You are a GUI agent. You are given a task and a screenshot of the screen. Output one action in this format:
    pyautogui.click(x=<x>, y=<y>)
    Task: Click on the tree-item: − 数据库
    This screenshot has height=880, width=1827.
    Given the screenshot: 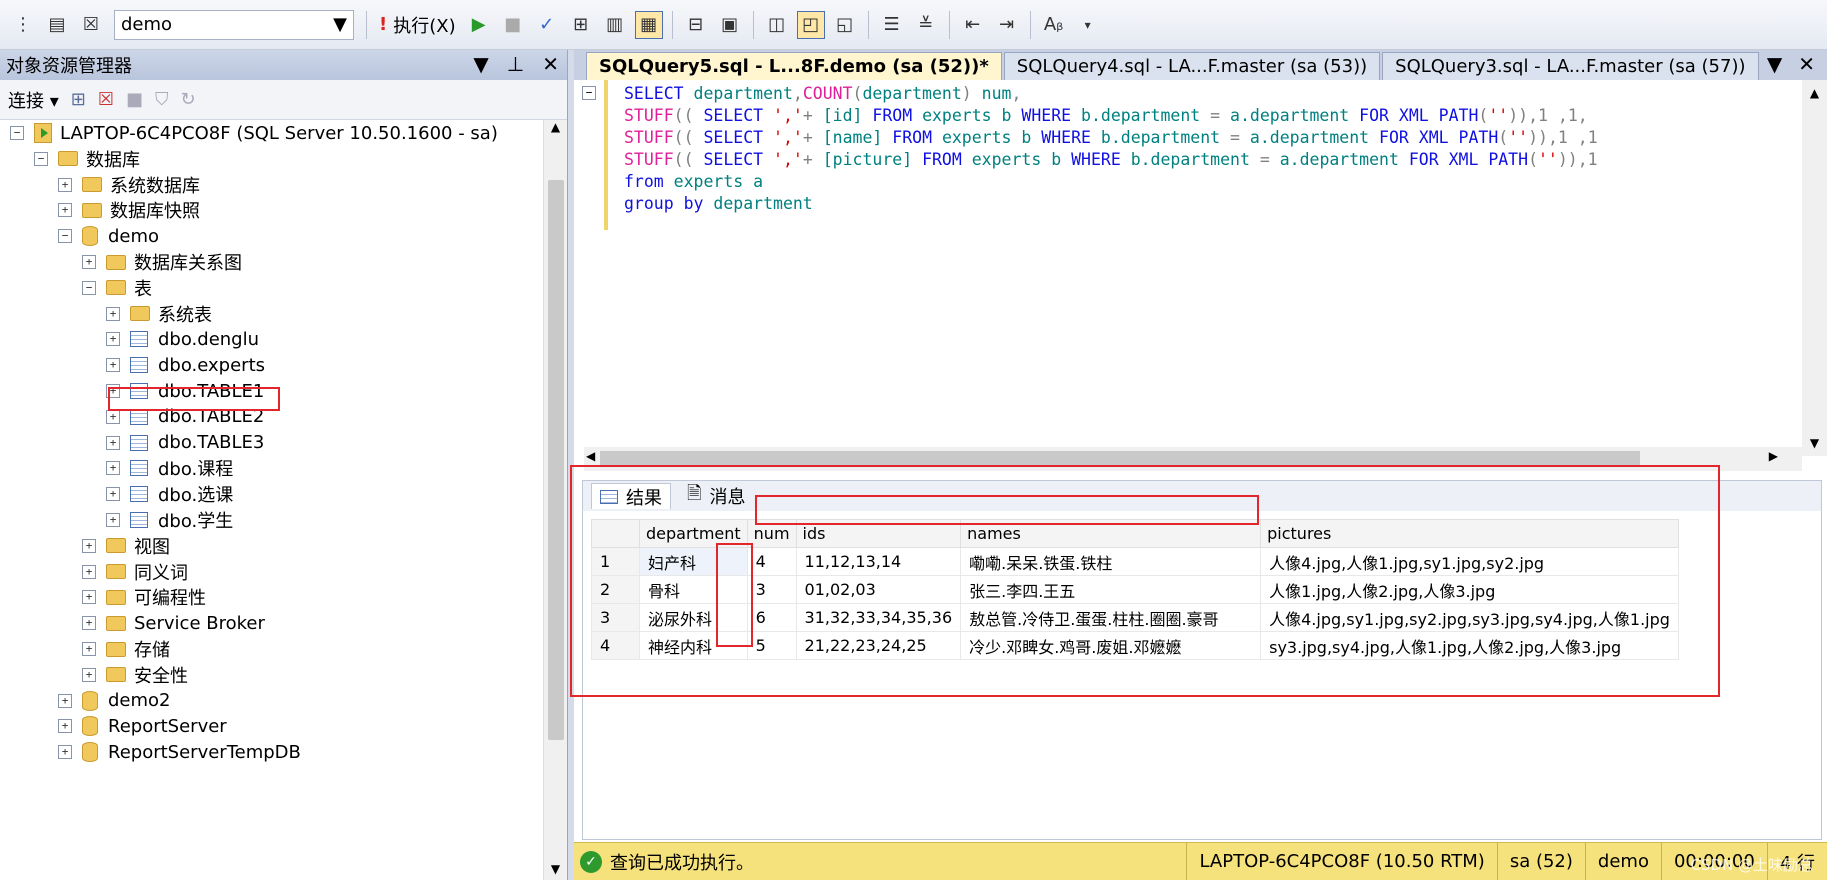 What is the action you would take?
    pyautogui.click(x=87, y=159)
    